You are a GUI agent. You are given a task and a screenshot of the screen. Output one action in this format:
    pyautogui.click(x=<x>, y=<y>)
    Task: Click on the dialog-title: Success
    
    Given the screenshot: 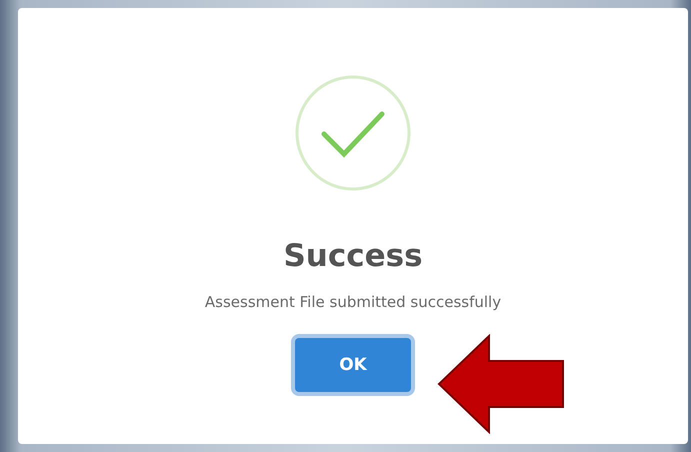 What is the action you would take?
    pyautogui.click(x=353, y=256)
    